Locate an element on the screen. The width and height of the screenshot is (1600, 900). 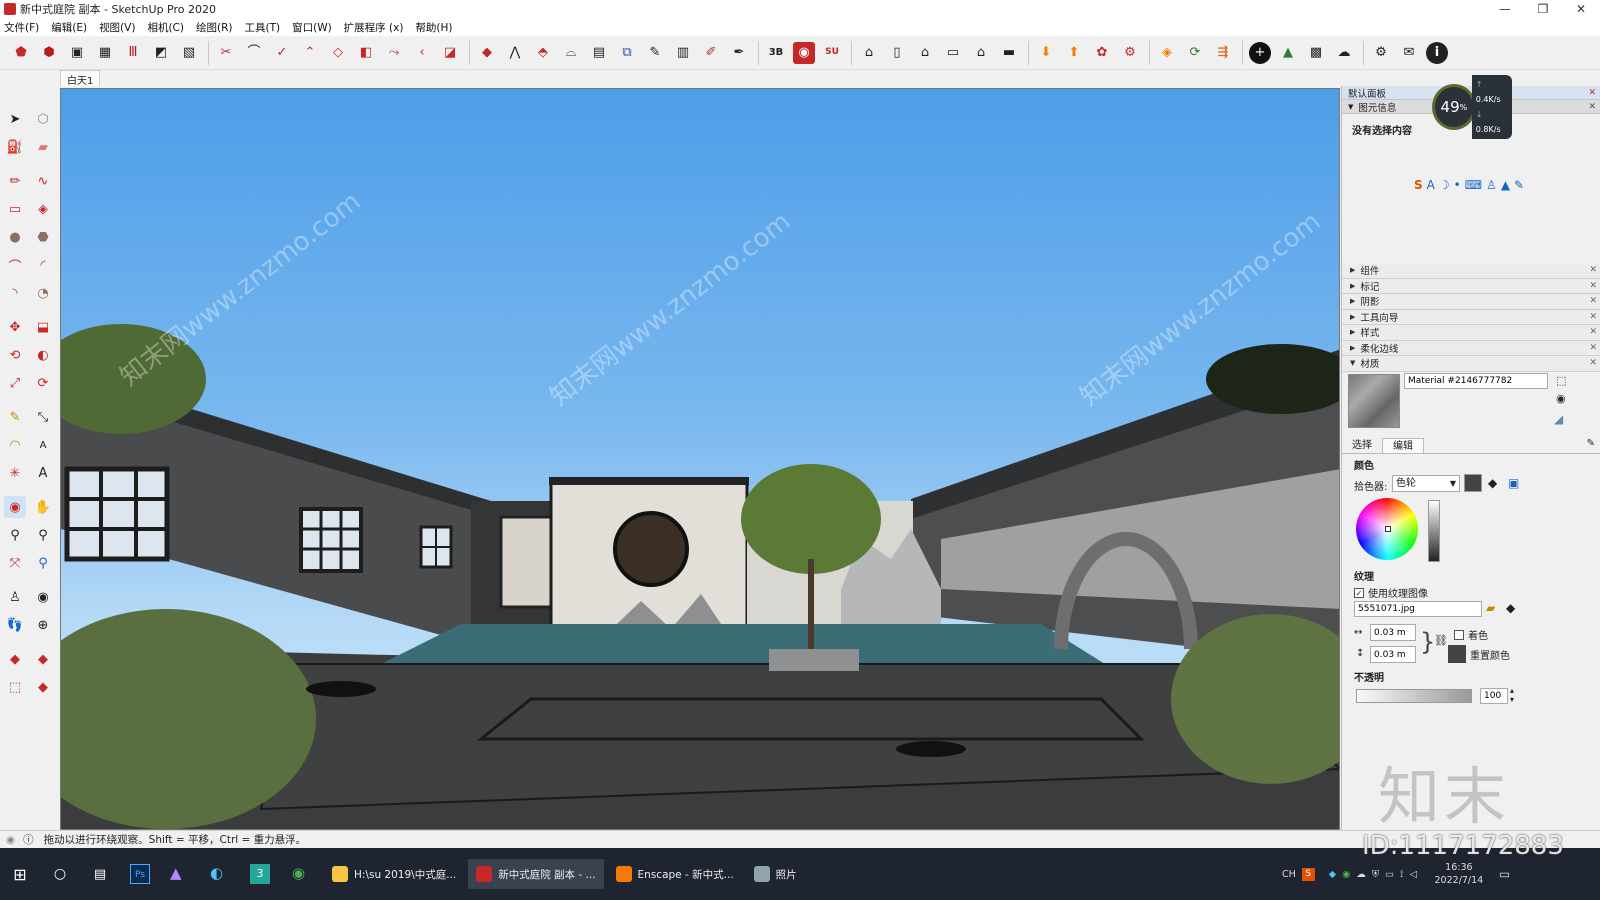
warehouse-icon: ◆ is located at coordinates (15, 659).